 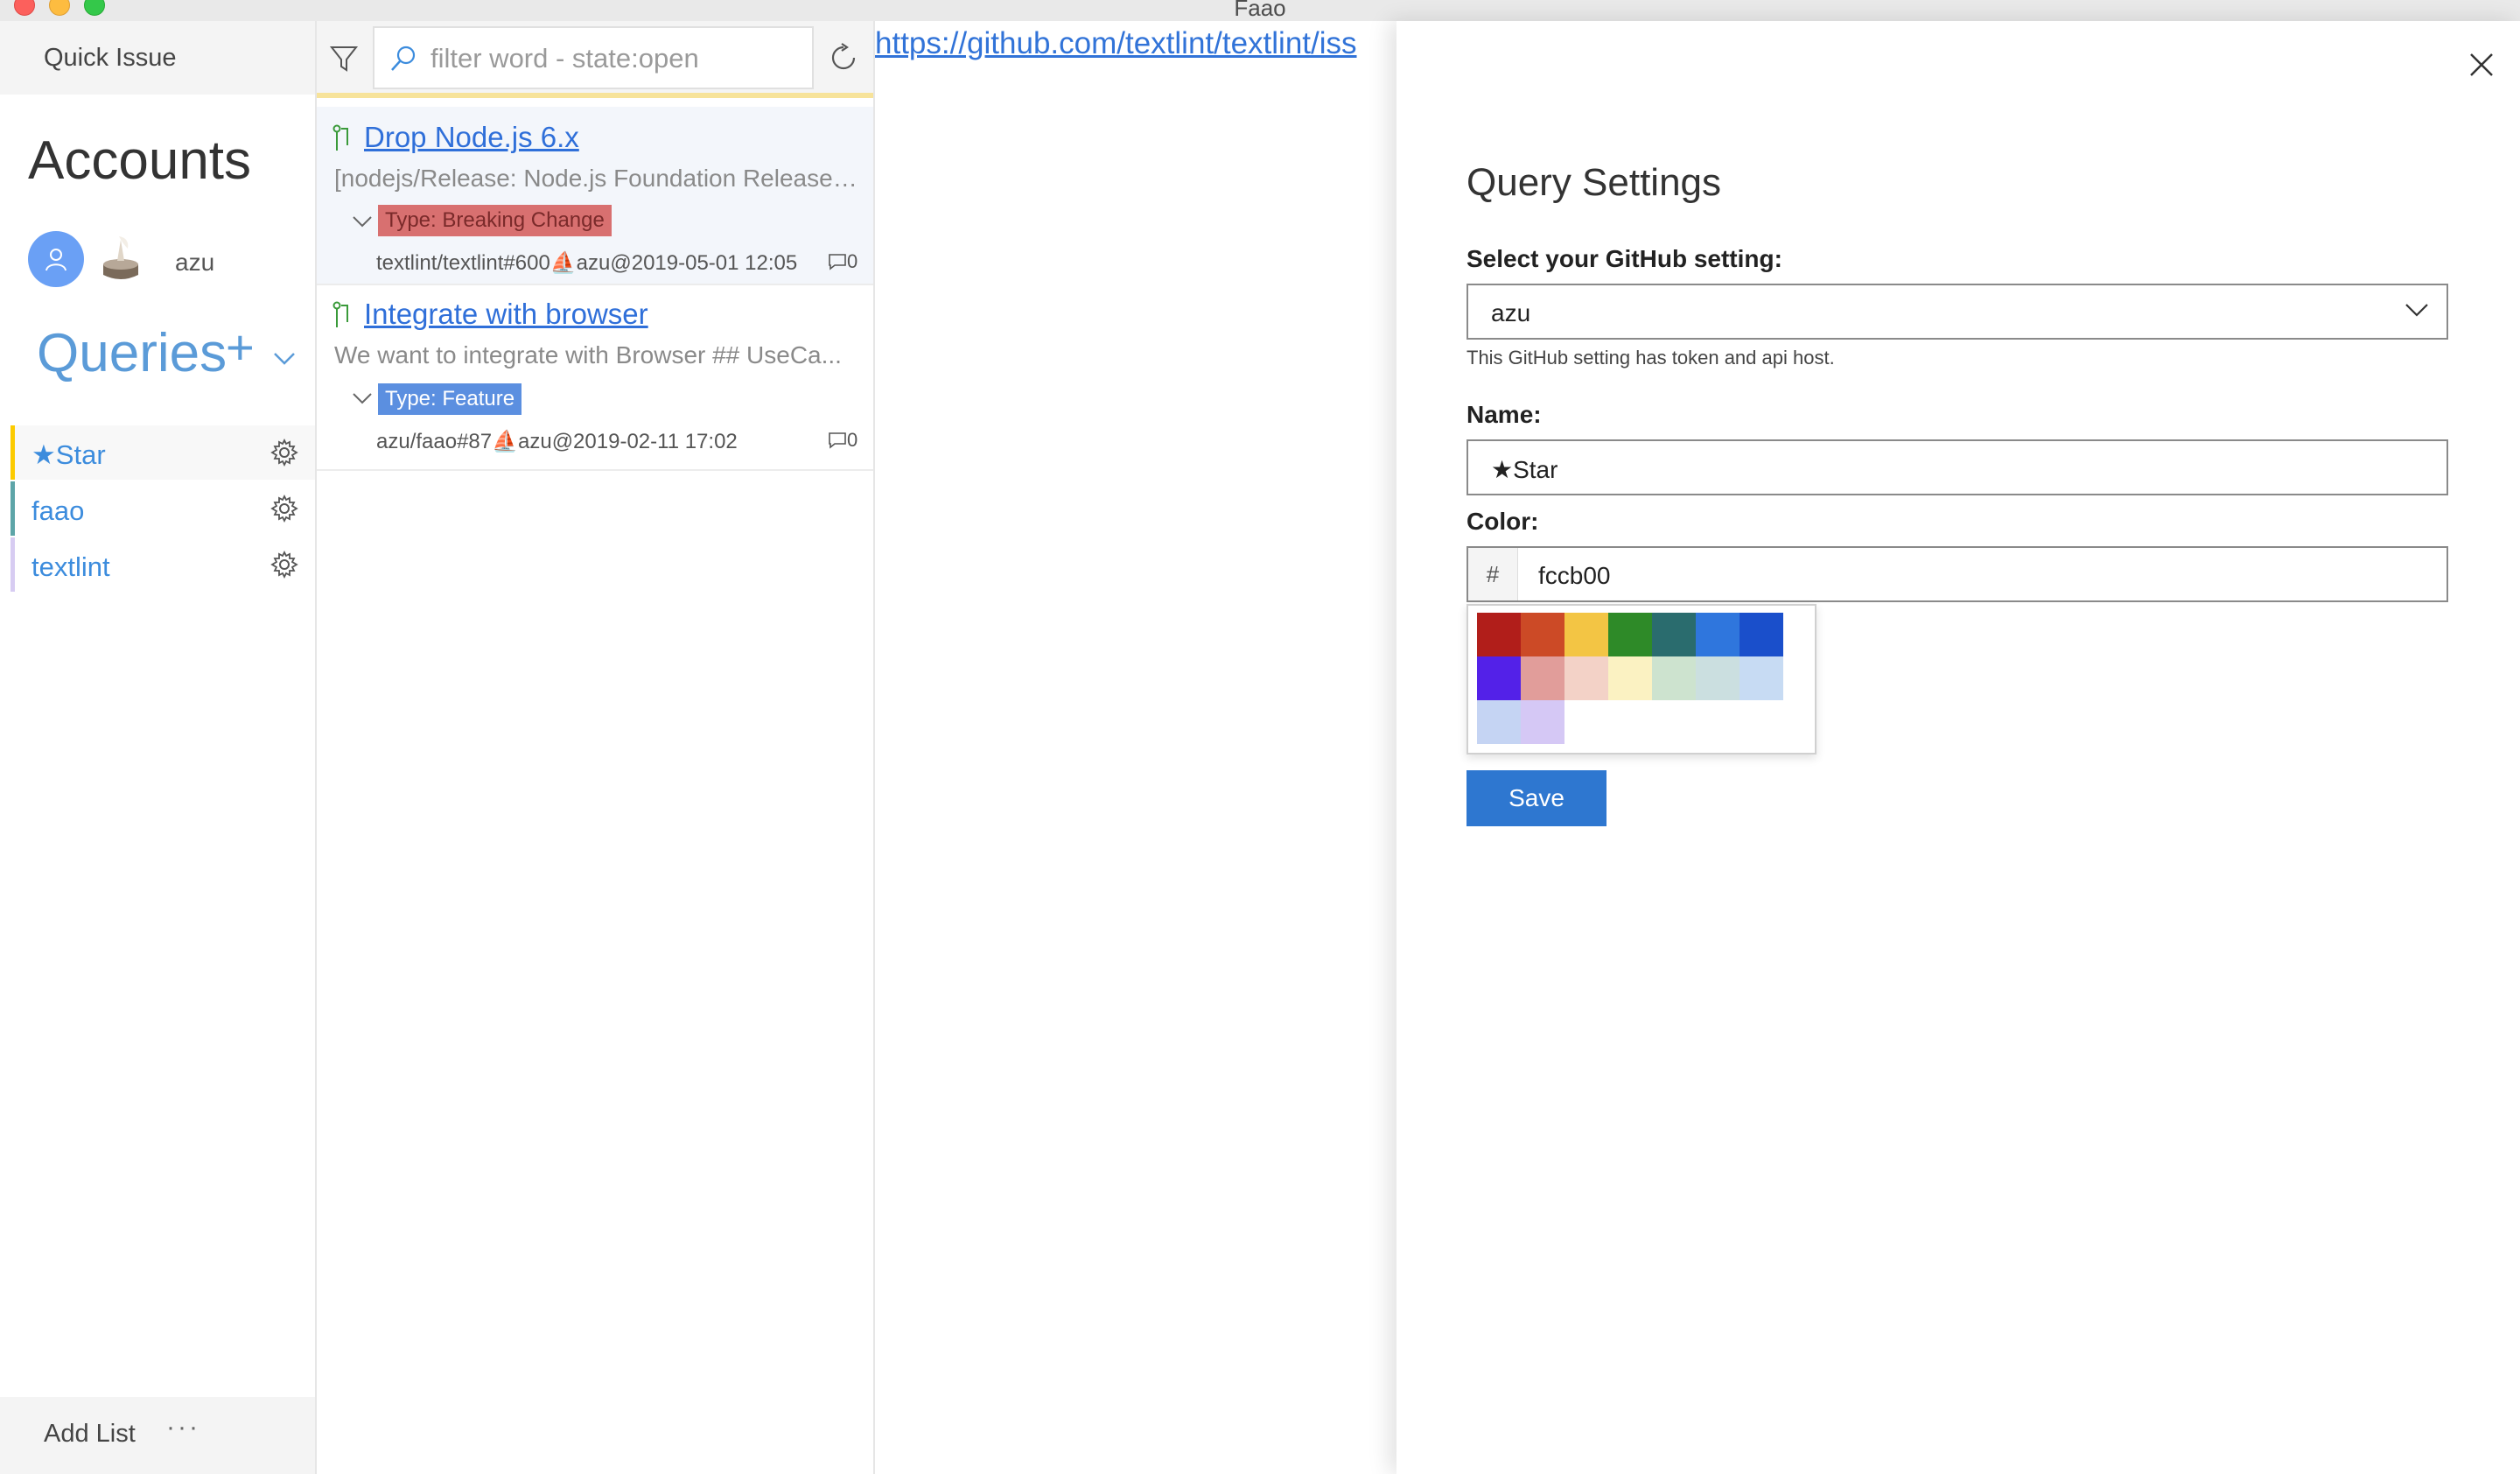 What do you see at coordinates (1957, 312) in the screenshot?
I see `github-setting-select: azu` at bounding box center [1957, 312].